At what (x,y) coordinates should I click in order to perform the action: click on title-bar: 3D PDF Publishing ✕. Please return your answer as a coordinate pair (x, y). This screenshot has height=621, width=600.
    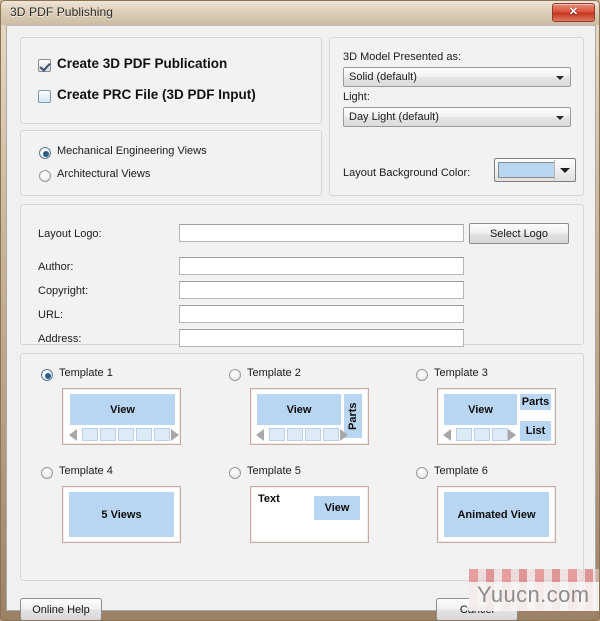
    Looking at the image, I should click on (300, 13).